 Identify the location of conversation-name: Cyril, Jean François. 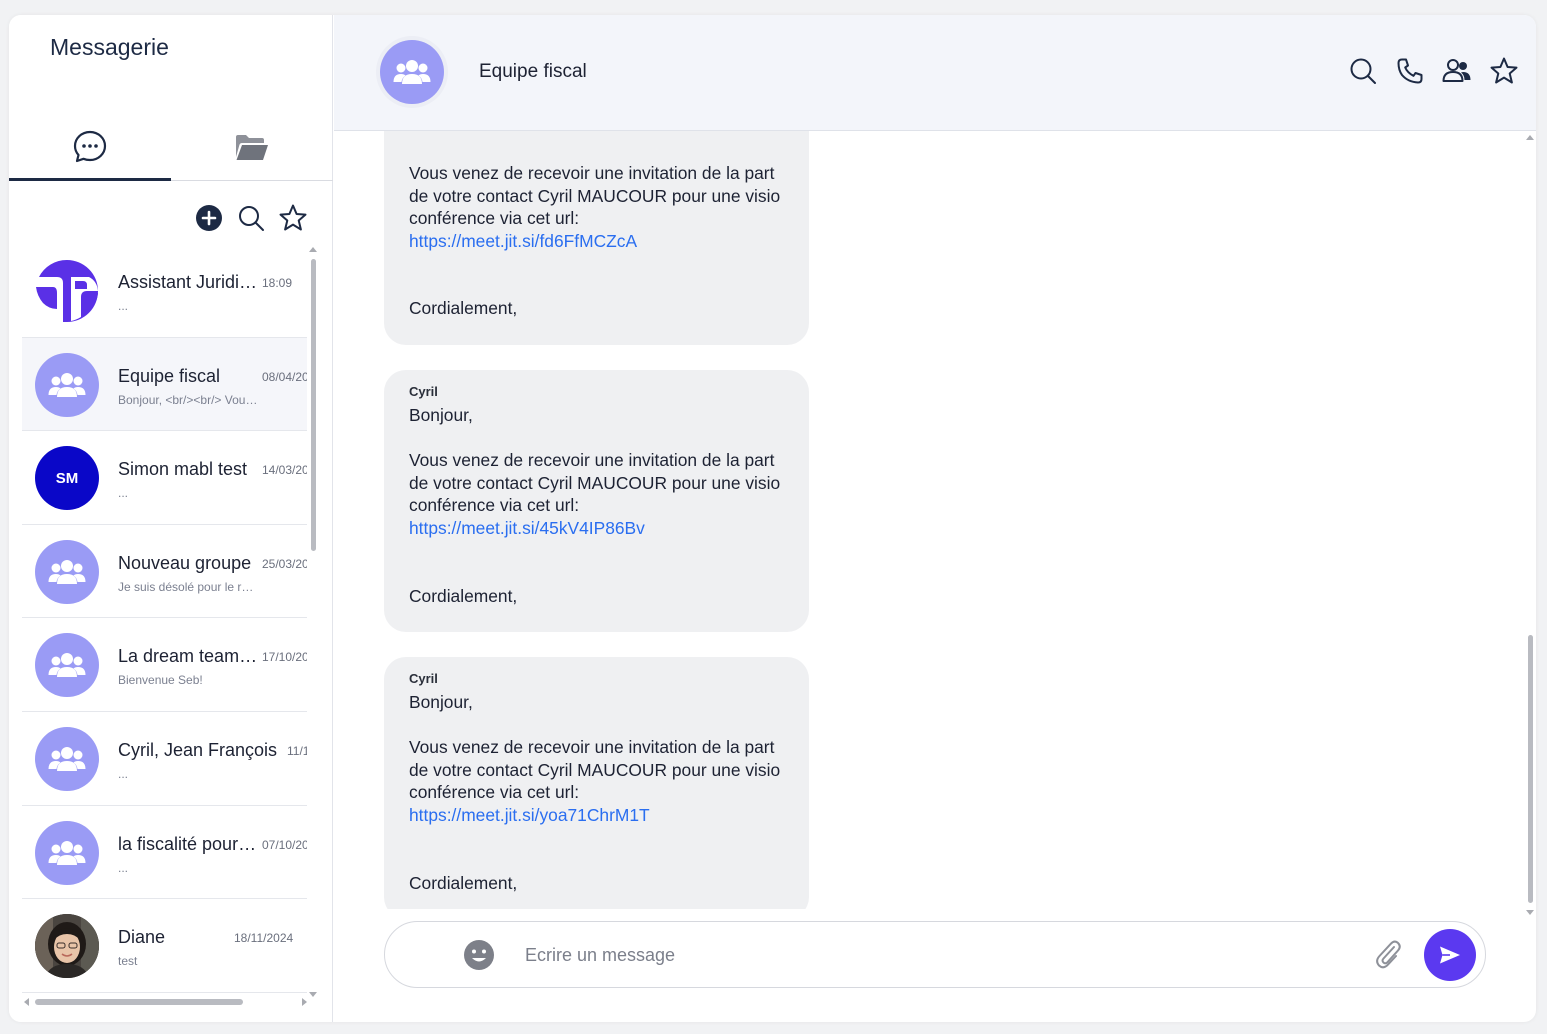
(198, 749).